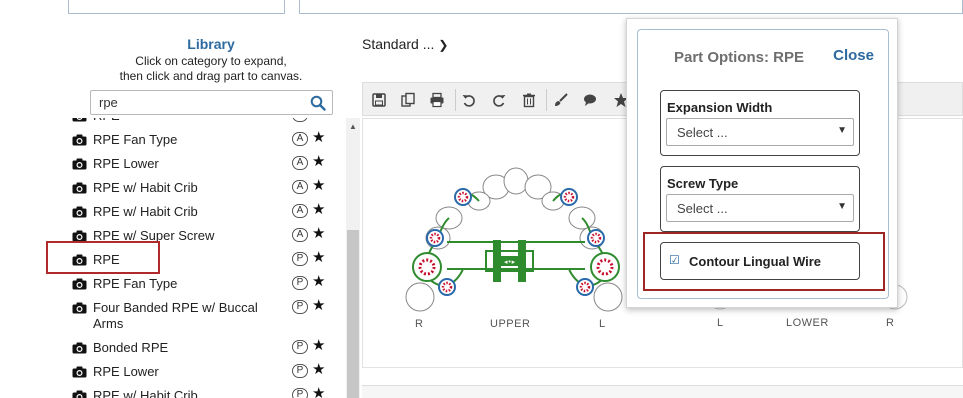 The image size is (963, 398). Describe the element at coordinates (197, 285) in the screenshot. I see `library-item: RPE Fan Type P ★` at that location.